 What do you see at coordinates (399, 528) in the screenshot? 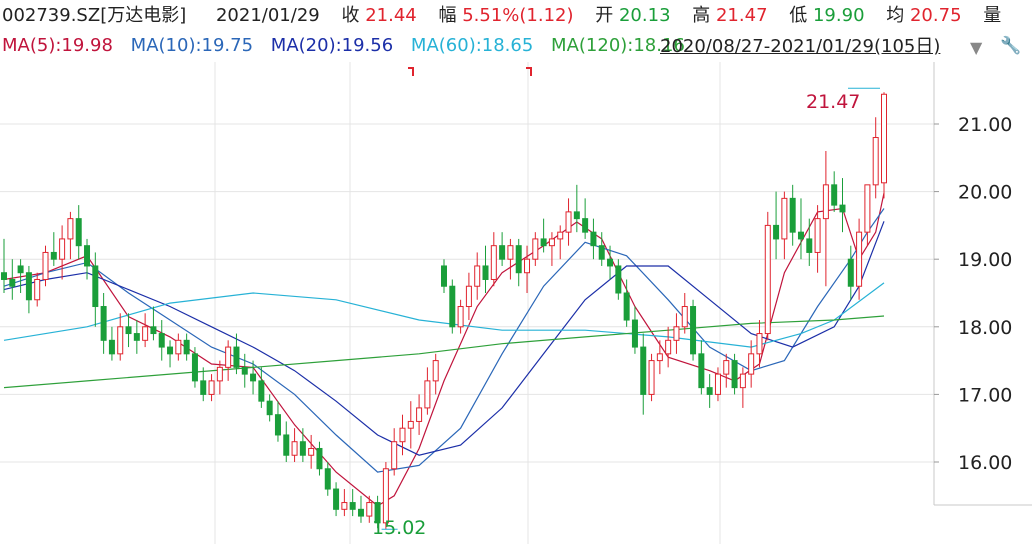
I see `low-annotation-label: 15.02` at bounding box center [399, 528].